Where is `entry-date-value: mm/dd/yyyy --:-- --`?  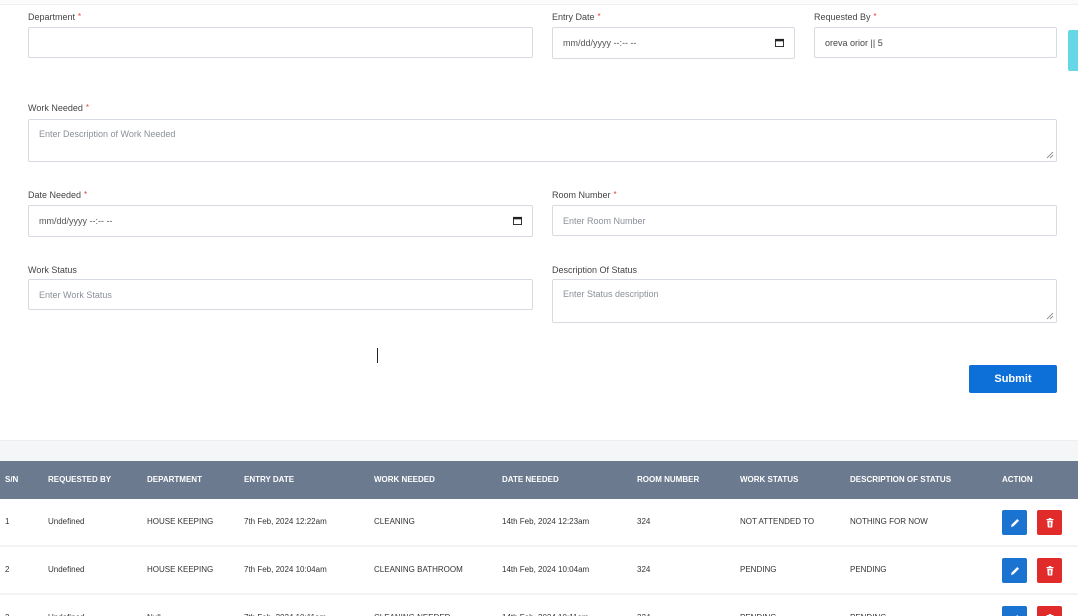 entry-date-value: mm/dd/yyyy --:-- -- is located at coordinates (600, 43).